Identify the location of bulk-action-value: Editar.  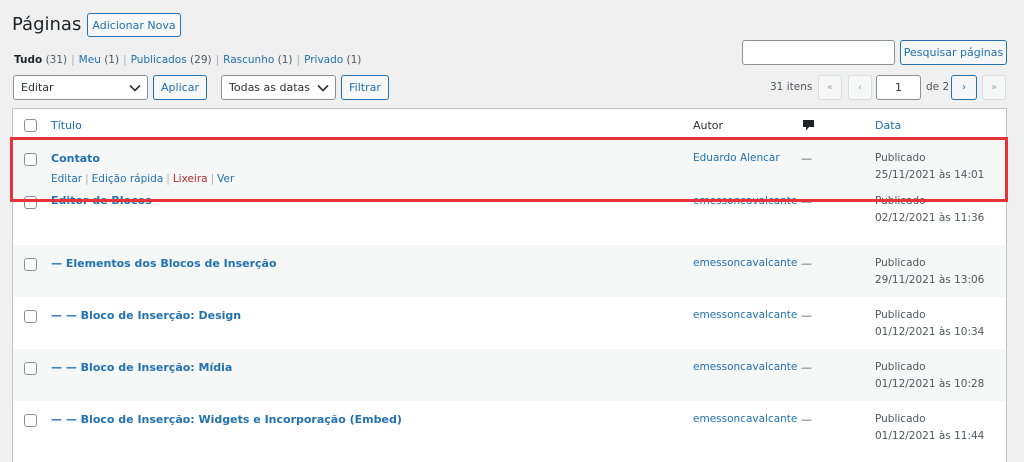
(37, 87).